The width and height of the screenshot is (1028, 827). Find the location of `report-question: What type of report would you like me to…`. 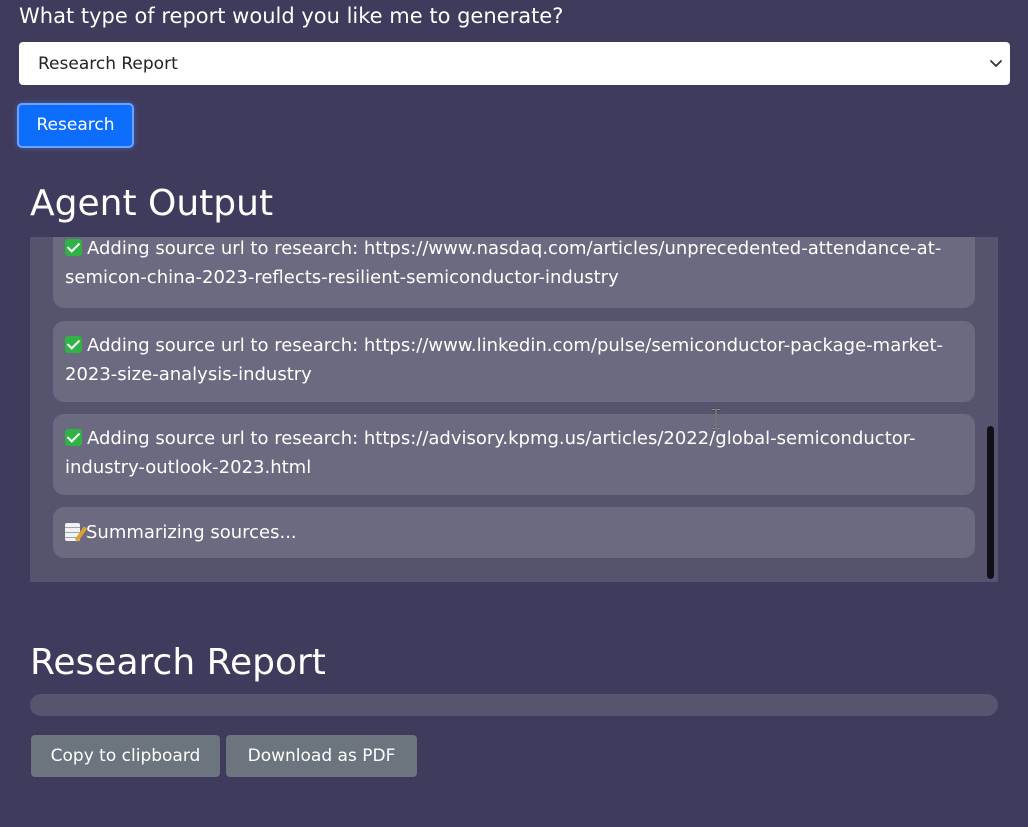

report-question: What type of report would you like me to… is located at coordinates (291, 16).